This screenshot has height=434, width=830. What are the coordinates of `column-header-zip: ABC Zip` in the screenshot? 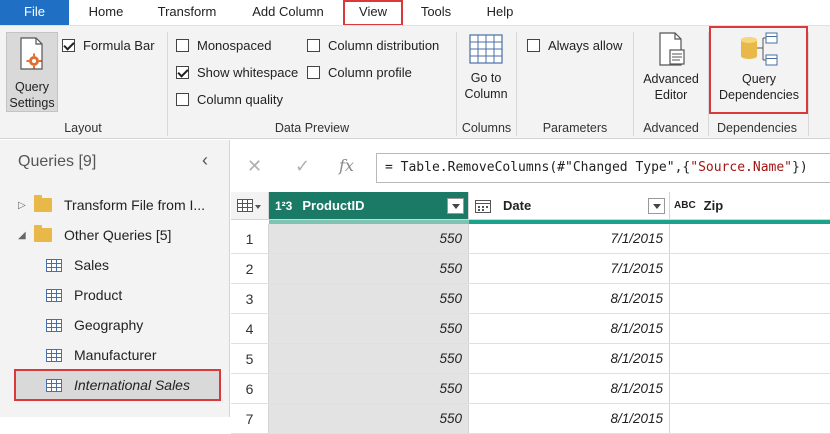 It's located at (750, 206).